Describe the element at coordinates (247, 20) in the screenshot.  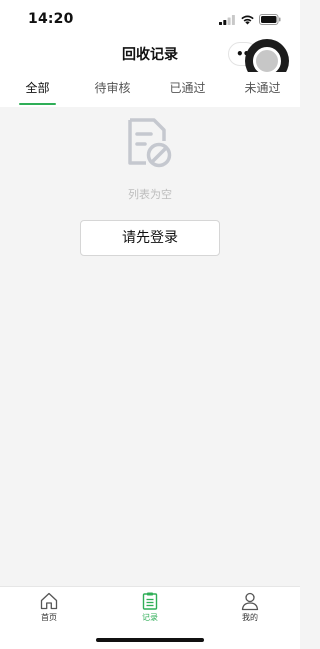
I see `wifi-icon` at that location.